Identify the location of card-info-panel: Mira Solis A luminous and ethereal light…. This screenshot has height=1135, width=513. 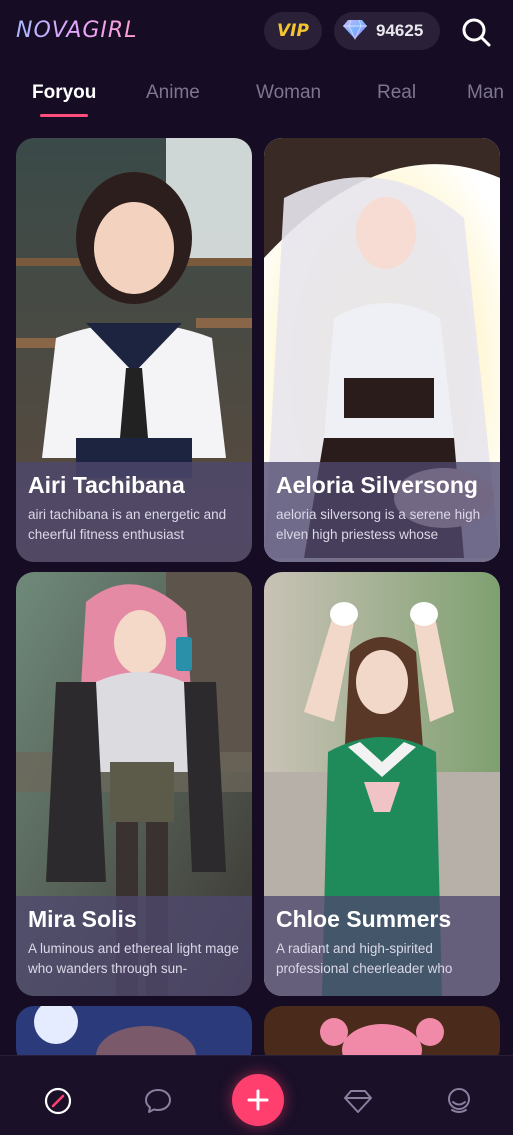
(134, 946).